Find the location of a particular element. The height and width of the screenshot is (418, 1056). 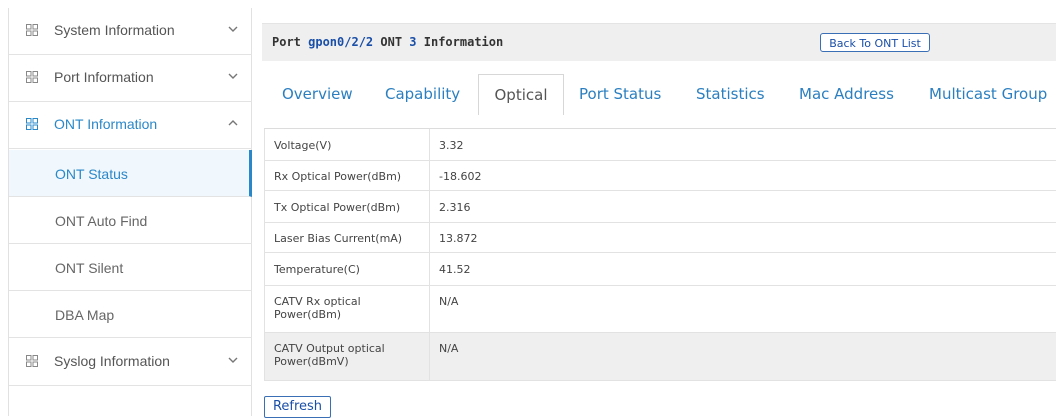

sidebar-group-system-information: System Information is located at coordinates (130, 31).